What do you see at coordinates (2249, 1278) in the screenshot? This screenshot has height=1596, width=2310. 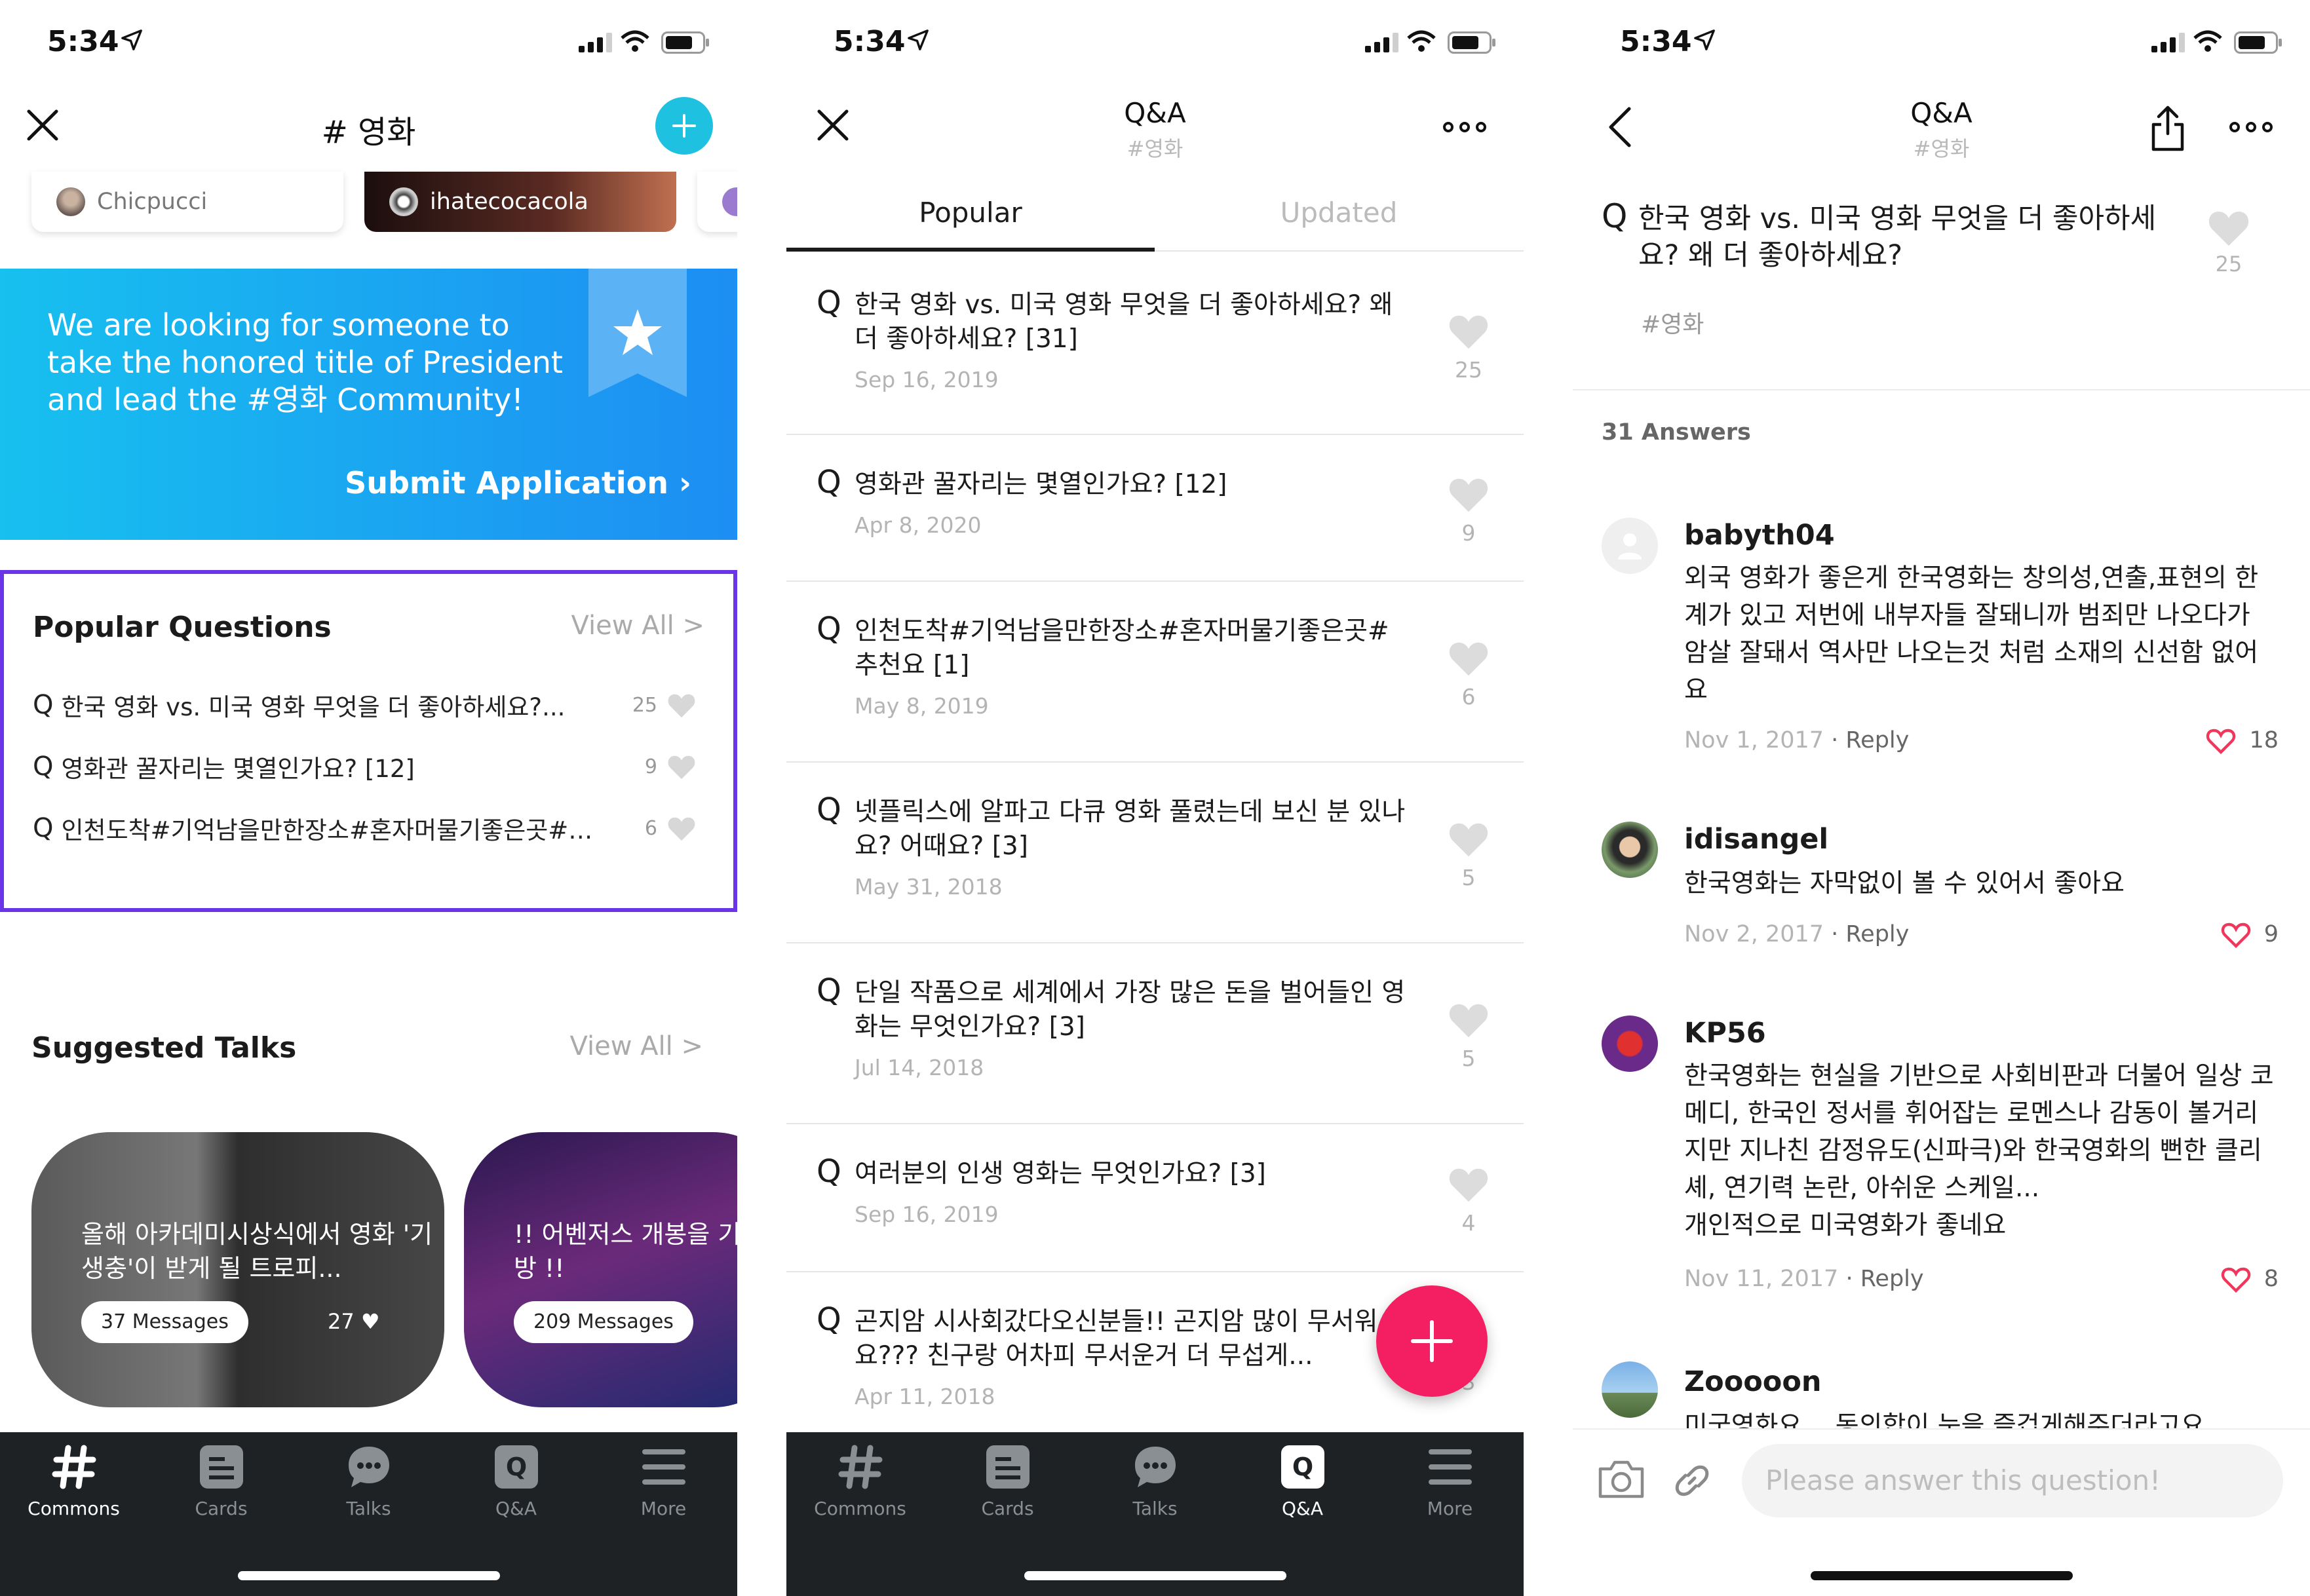 I see `answer-like: 8` at bounding box center [2249, 1278].